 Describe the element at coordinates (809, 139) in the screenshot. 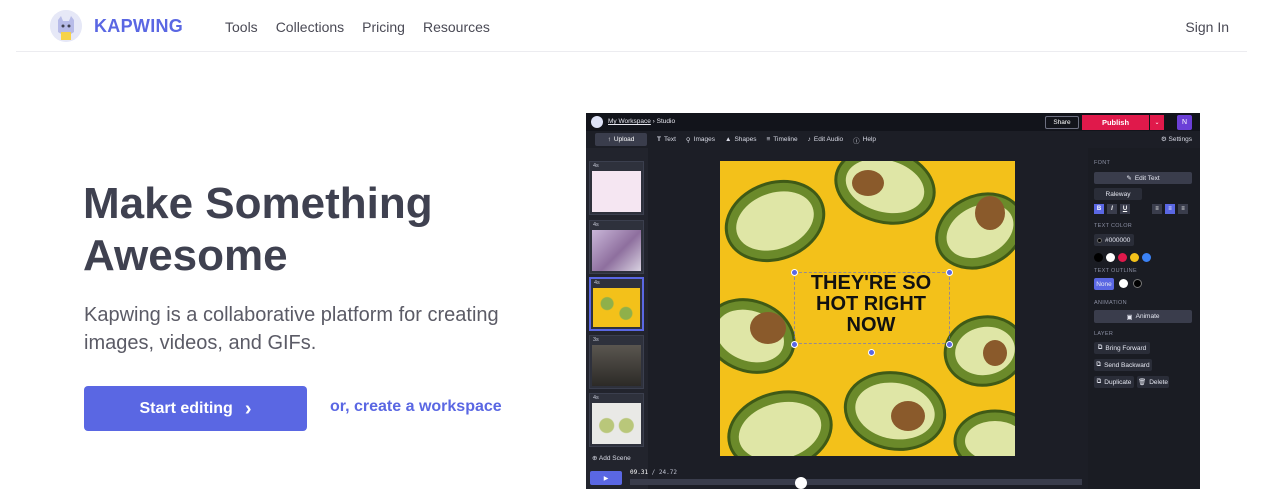

I see `music-note-icon: ♪` at that location.